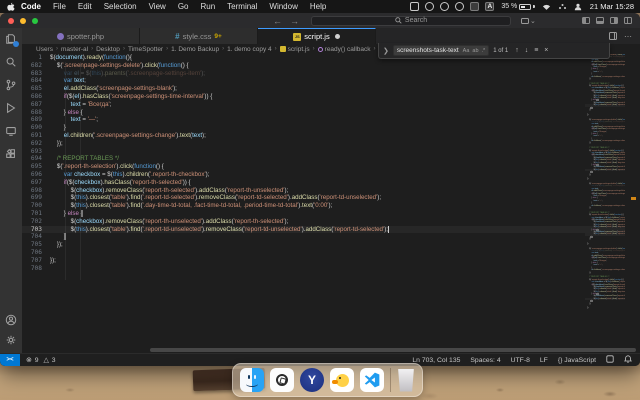  What do you see at coordinates (11, 85) in the screenshot?
I see `activity-bar-source-control-icon` at bounding box center [11, 85].